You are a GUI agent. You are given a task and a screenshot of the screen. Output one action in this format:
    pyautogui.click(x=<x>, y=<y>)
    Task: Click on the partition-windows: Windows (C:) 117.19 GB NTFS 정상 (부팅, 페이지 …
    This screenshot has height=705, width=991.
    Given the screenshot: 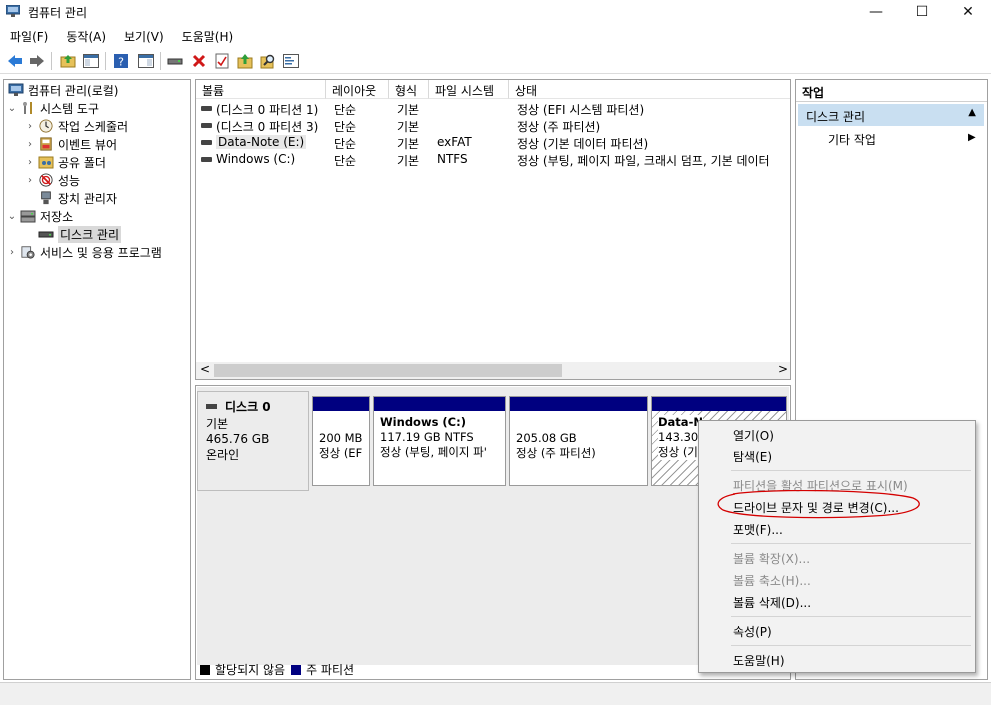 What is the action you would take?
    pyautogui.click(x=439, y=441)
    